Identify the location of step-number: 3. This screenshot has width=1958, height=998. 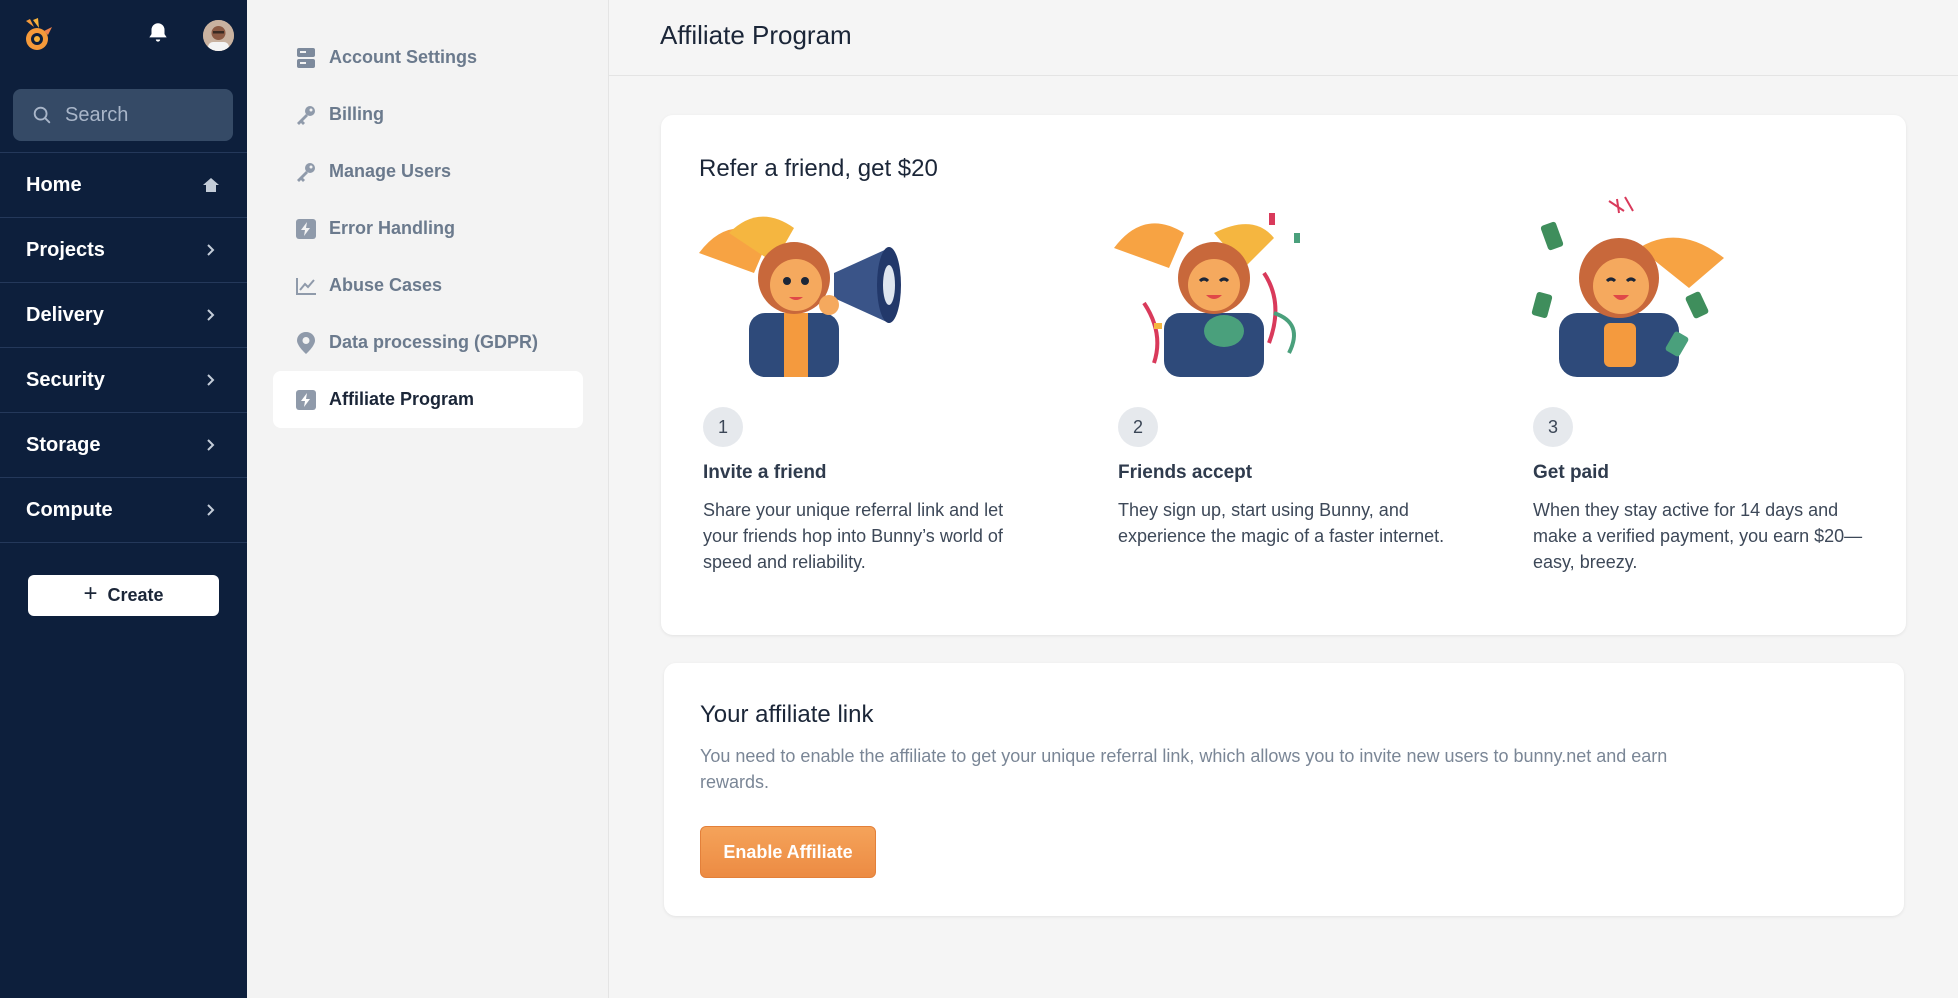
(1553, 427).